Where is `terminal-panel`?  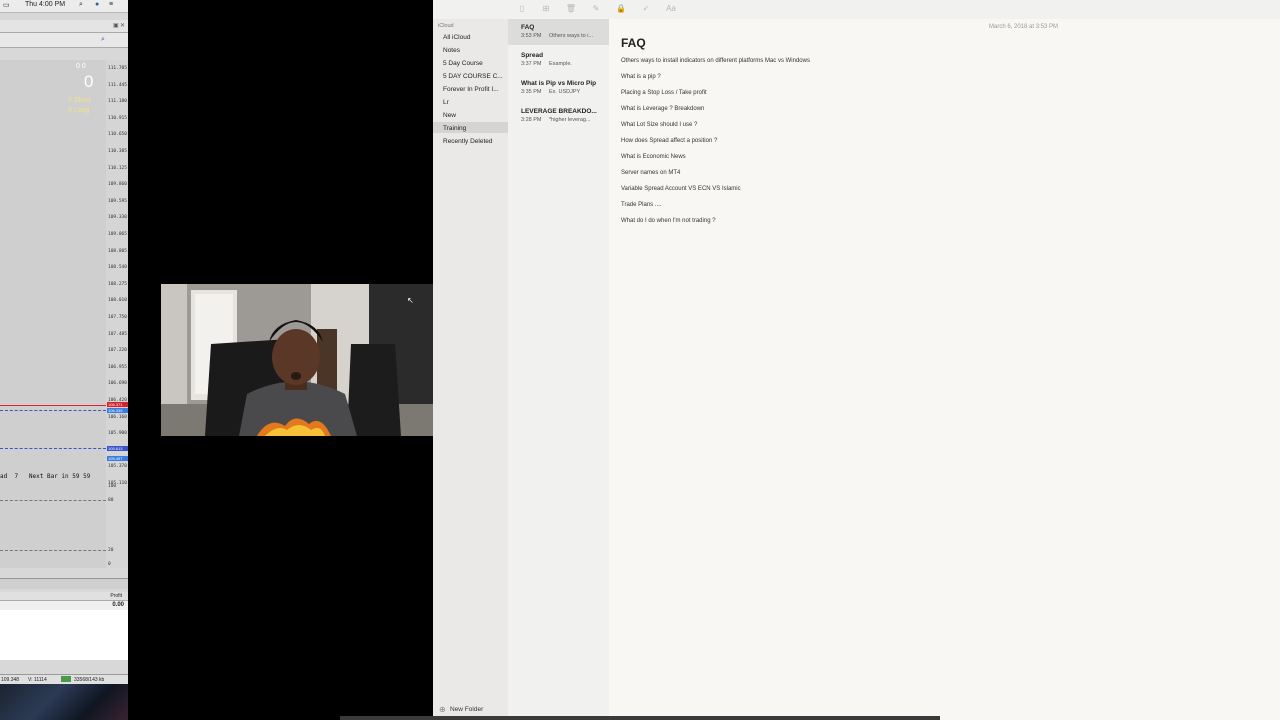 terminal-panel is located at coordinates (64, 635).